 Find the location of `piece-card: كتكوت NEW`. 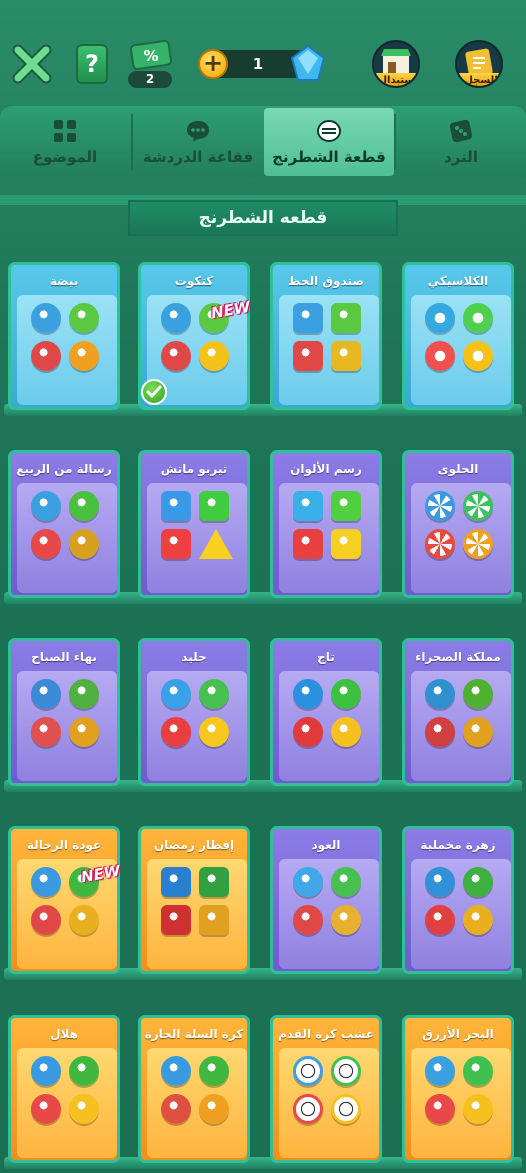

piece-card: كتكوت NEW is located at coordinates (195, 336).